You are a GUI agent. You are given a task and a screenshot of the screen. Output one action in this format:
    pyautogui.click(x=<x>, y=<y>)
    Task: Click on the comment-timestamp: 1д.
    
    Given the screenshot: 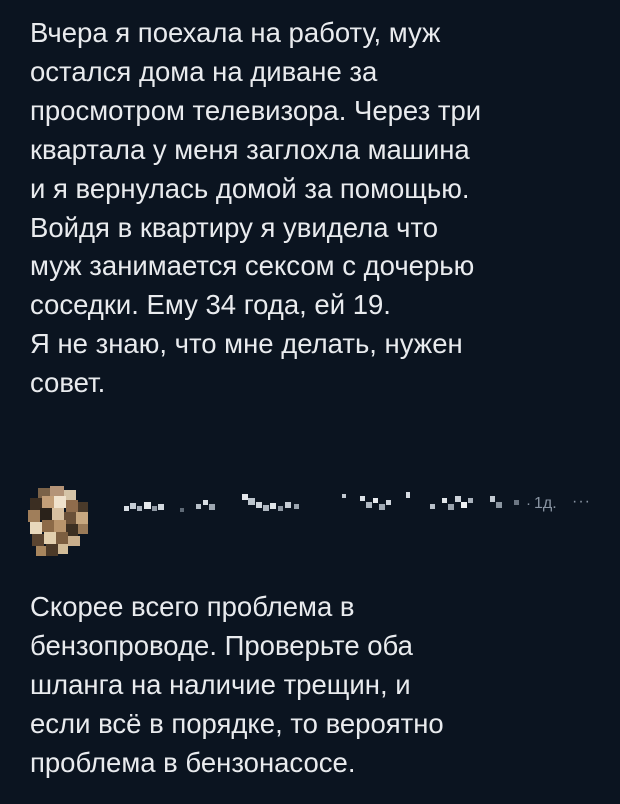 What is the action you would take?
    pyautogui.click(x=545, y=504)
    